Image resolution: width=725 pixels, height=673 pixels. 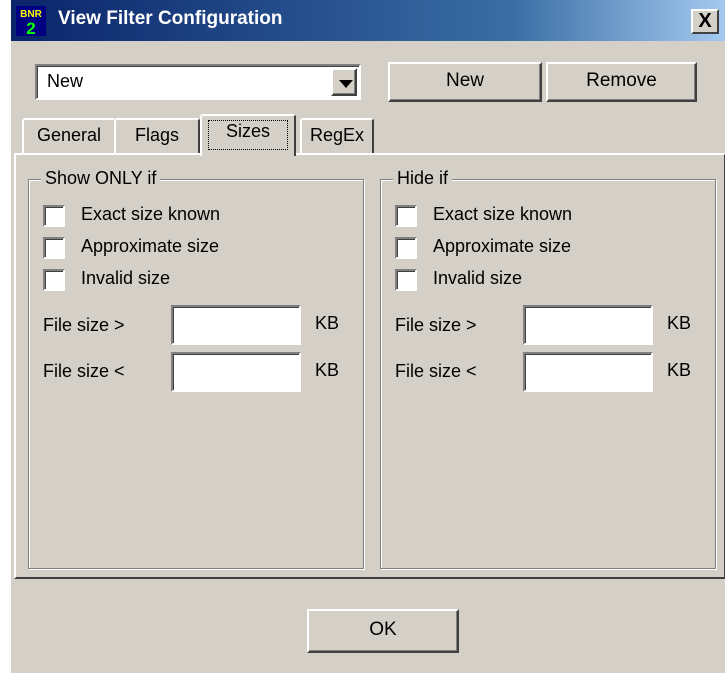 What do you see at coordinates (368, 20) in the screenshot?
I see `title-bar: BNR 2 View Filter Configuration X` at bounding box center [368, 20].